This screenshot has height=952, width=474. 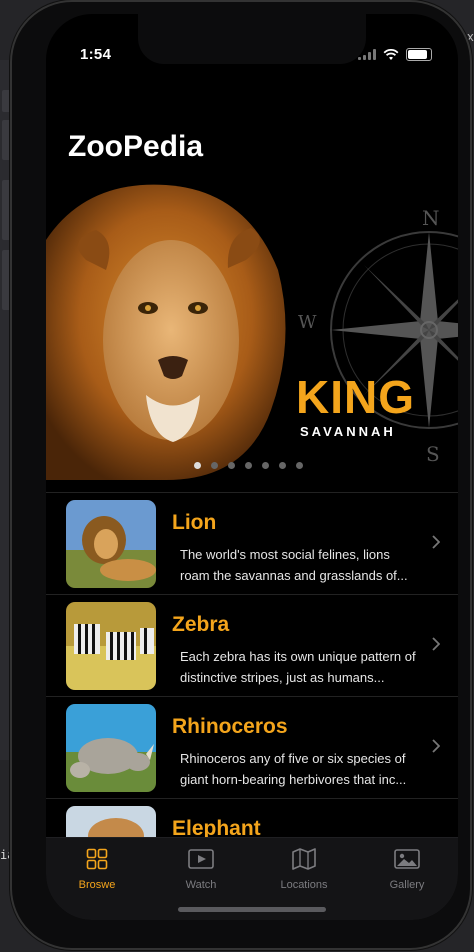 I want to click on status-icons, so click(x=395, y=54).